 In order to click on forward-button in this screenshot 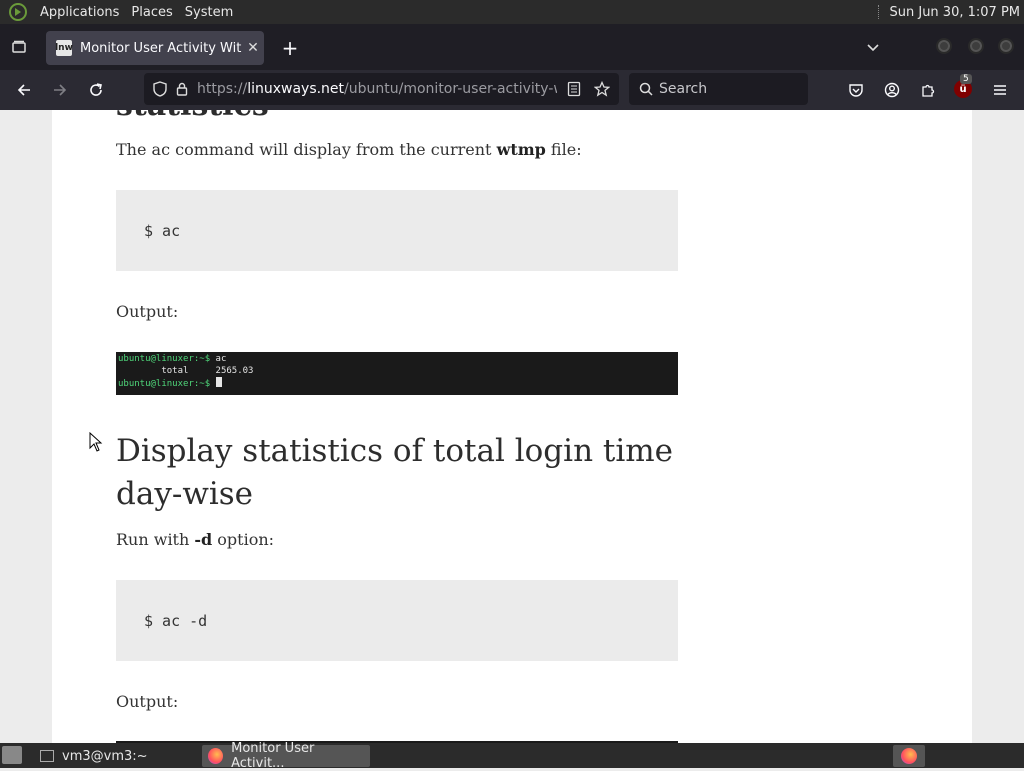, I will do `click(60, 90)`.